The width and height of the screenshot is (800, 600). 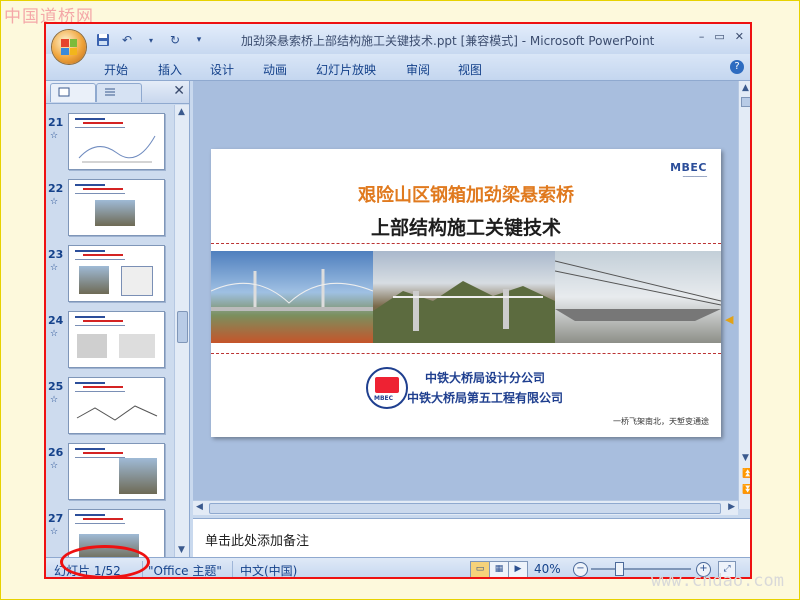 I want to click on maximize-button: ▭, so click(x=719, y=36).